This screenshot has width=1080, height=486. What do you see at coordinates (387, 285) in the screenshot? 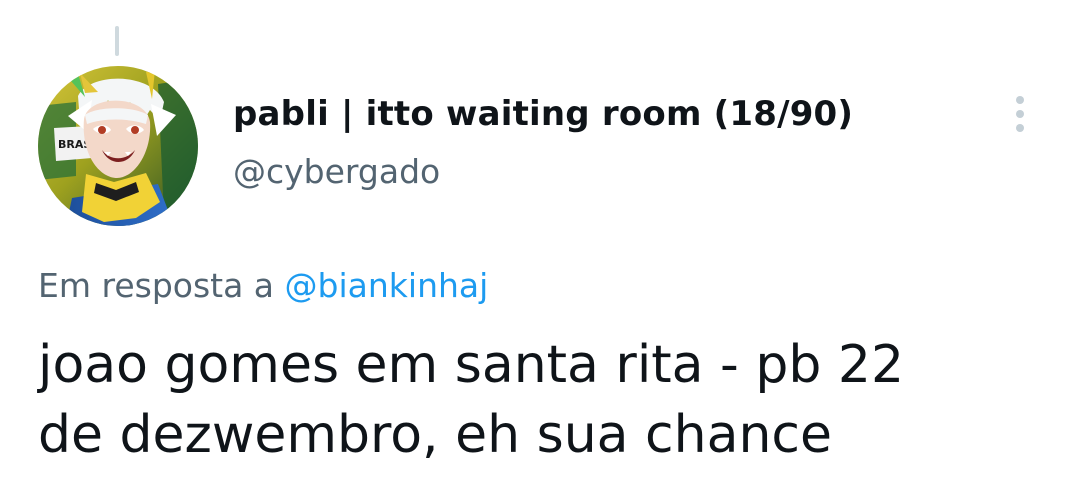
I see `reply-mention-link: @biankinhaj` at bounding box center [387, 285].